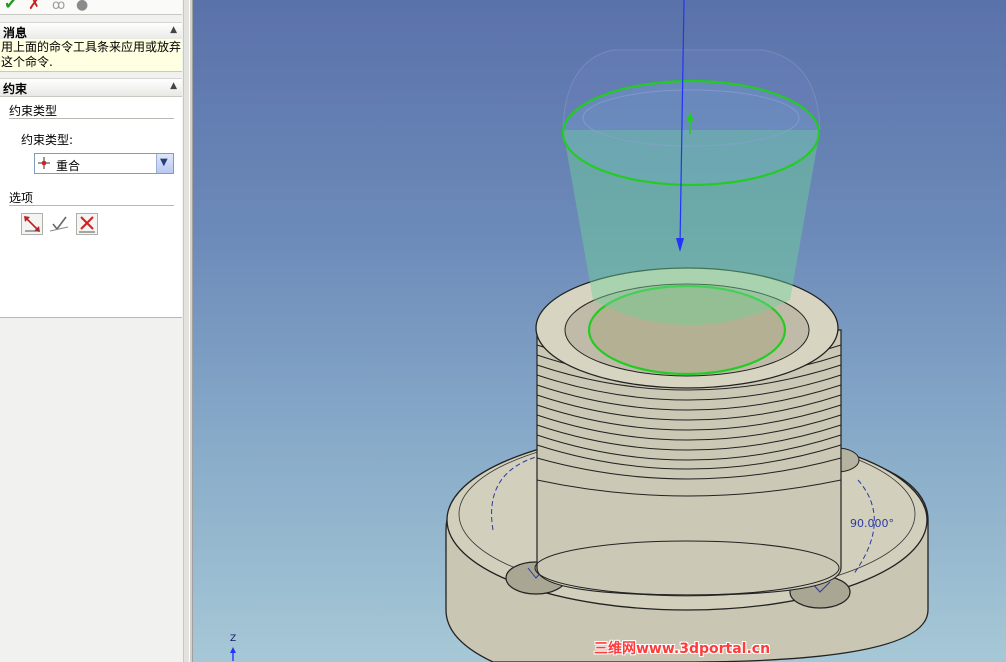 The height and width of the screenshot is (662, 1006). Describe the element at coordinates (682, 649) in the screenshot. I see `watermark-text: 三维网www.3dportal.cn` at that location.